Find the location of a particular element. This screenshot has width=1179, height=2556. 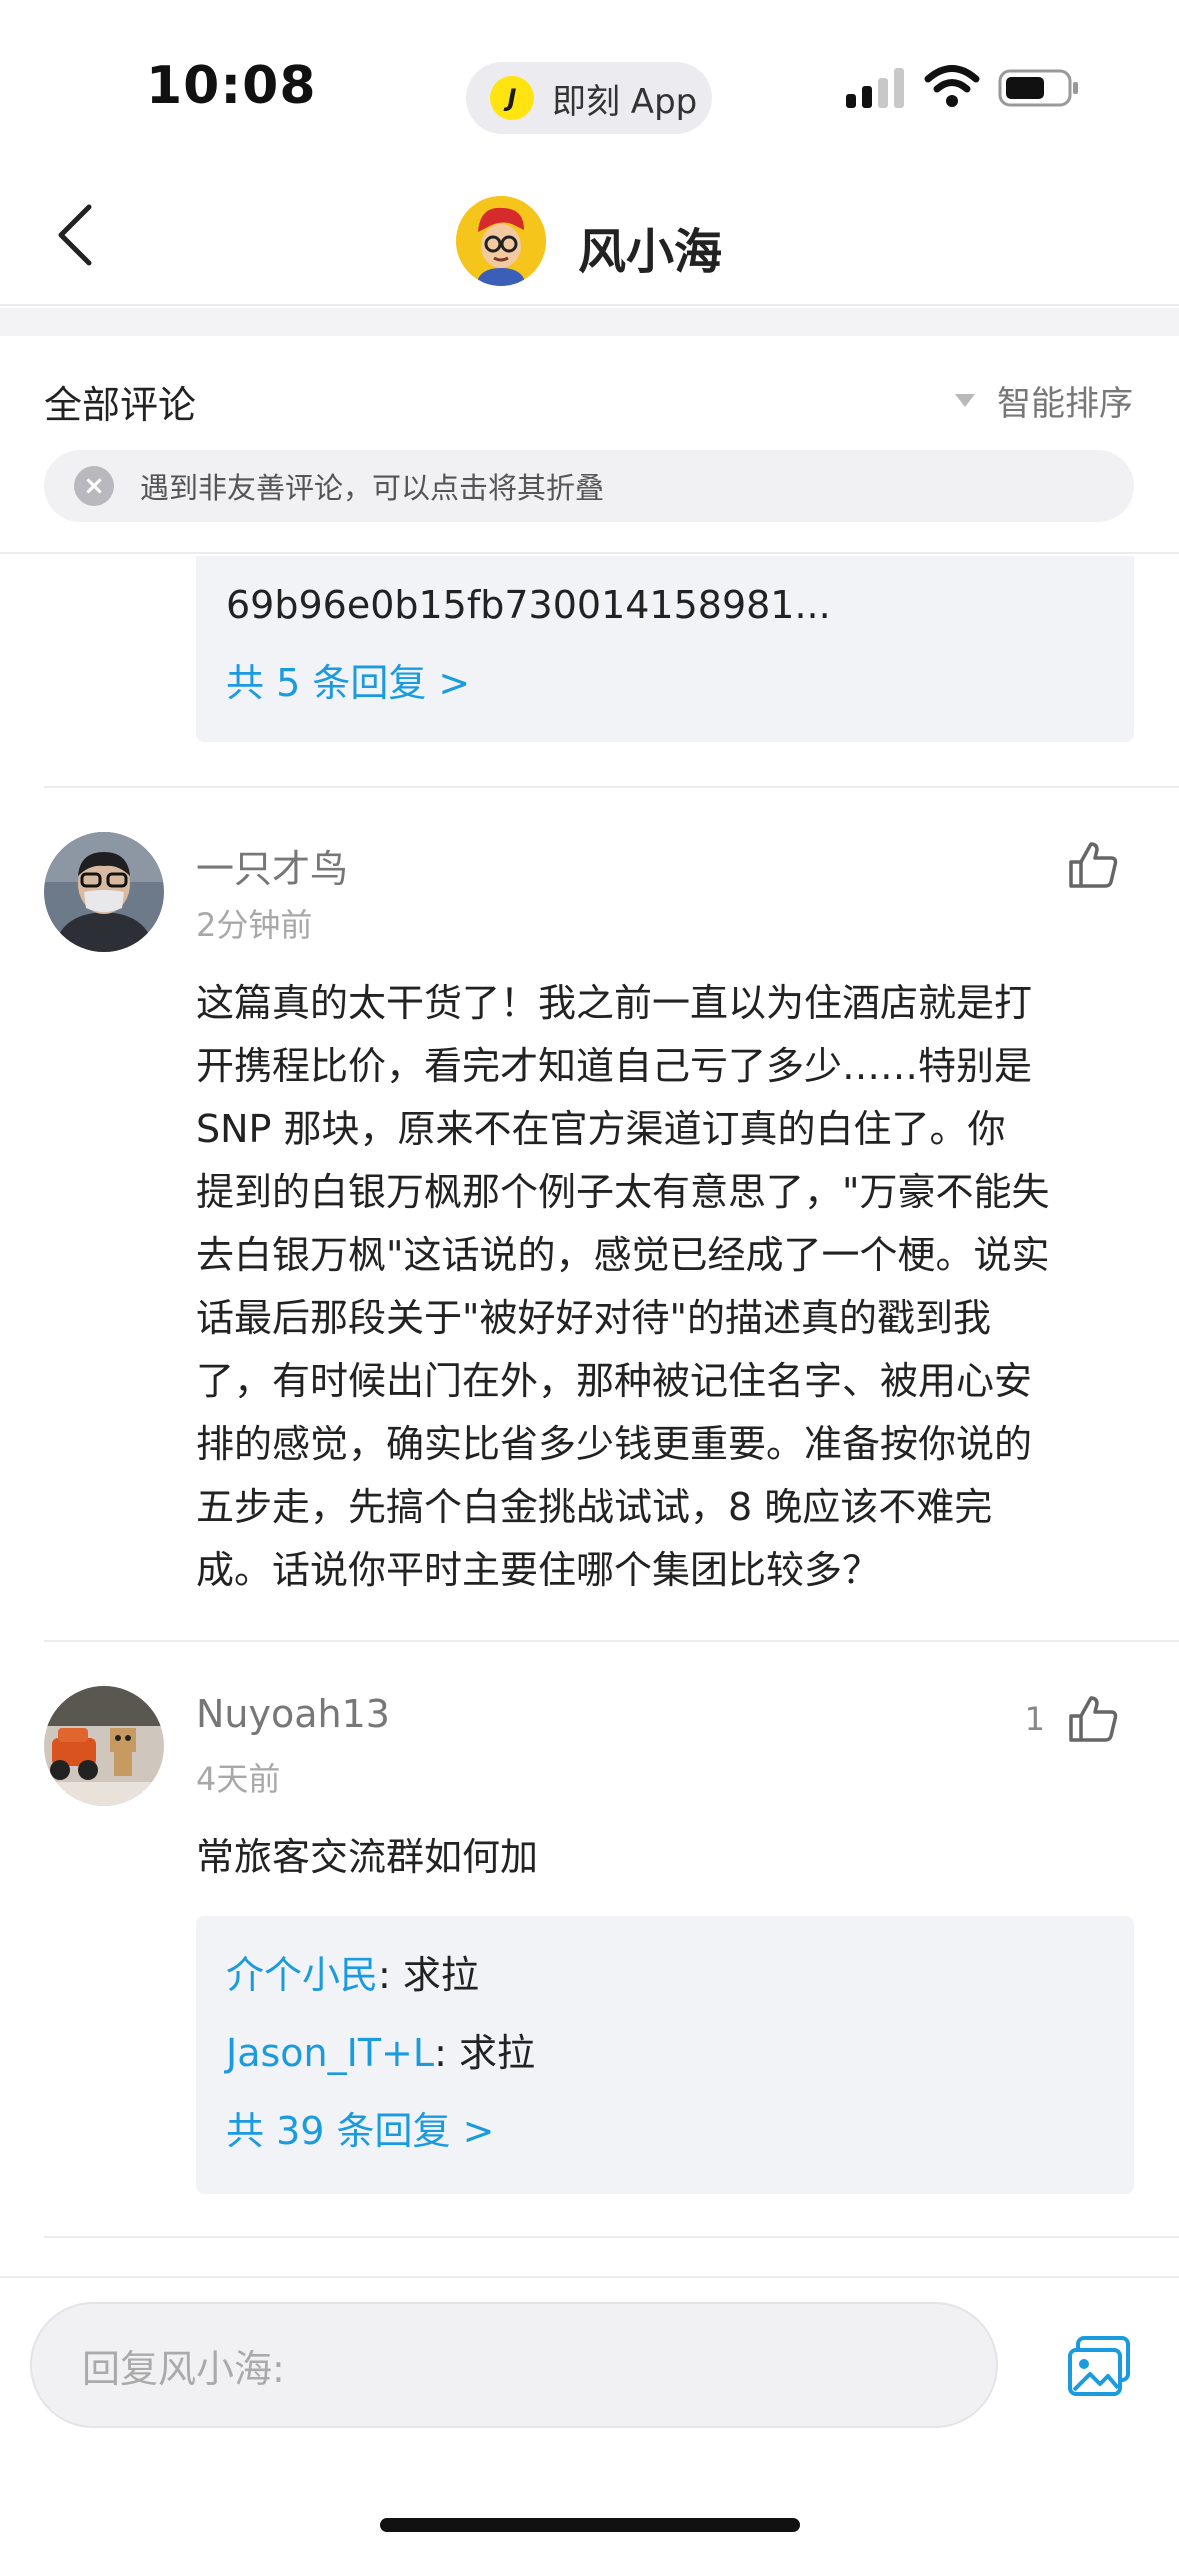

nav-bar: 风小海 is located at coordinates (589, 233).